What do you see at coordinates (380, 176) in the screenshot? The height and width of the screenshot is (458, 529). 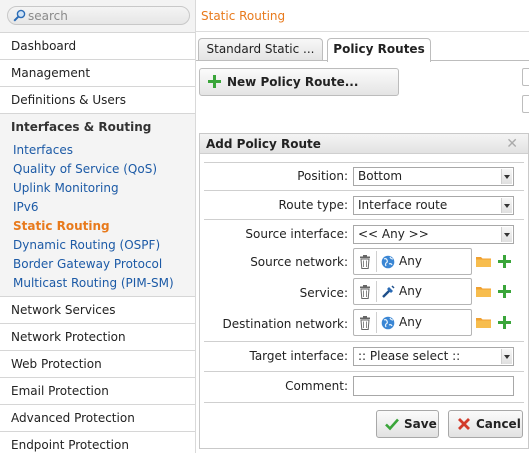 I see `position-value: Bottom` at bounding box center [380, 176].